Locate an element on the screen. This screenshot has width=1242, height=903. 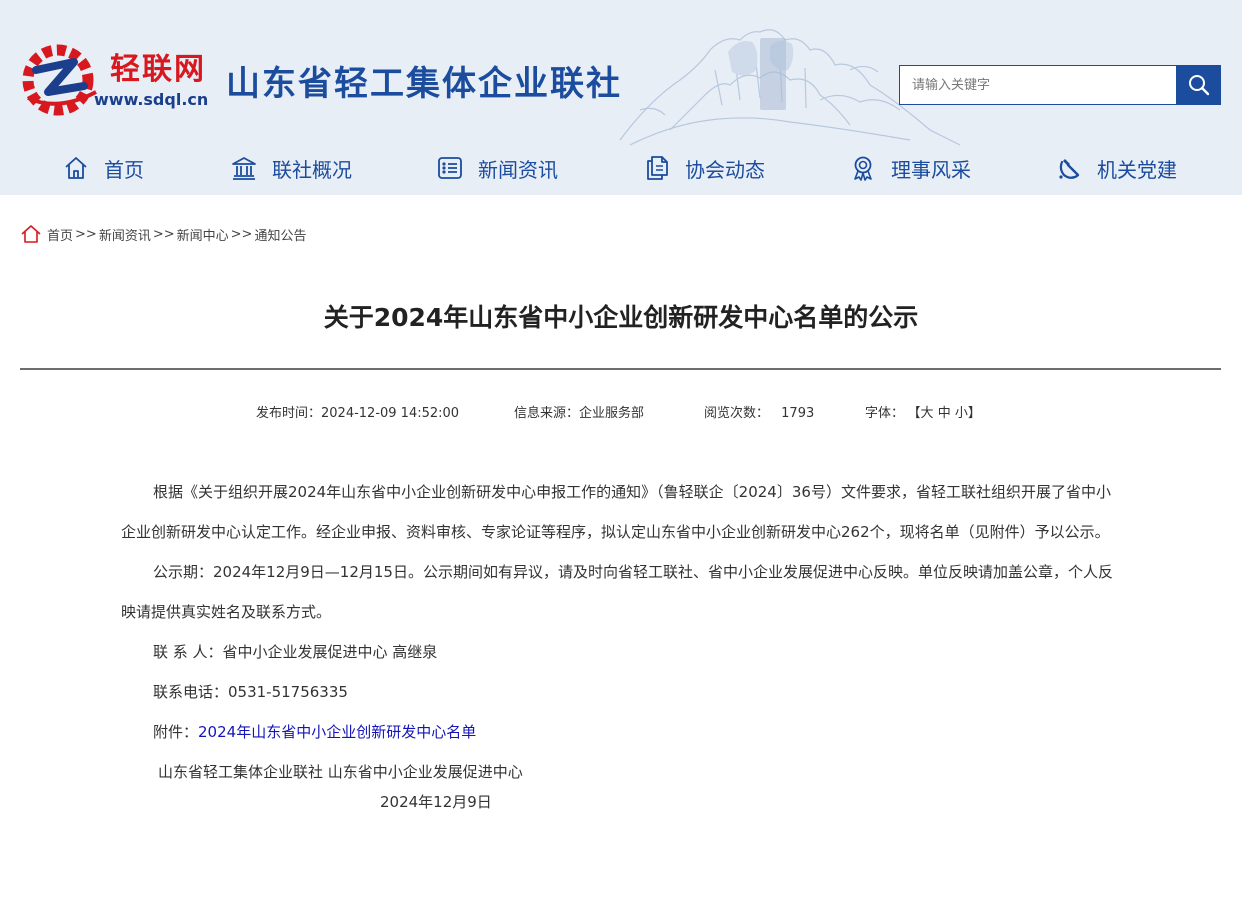
font-large-button: 大 is located at coordinates (927, 413).